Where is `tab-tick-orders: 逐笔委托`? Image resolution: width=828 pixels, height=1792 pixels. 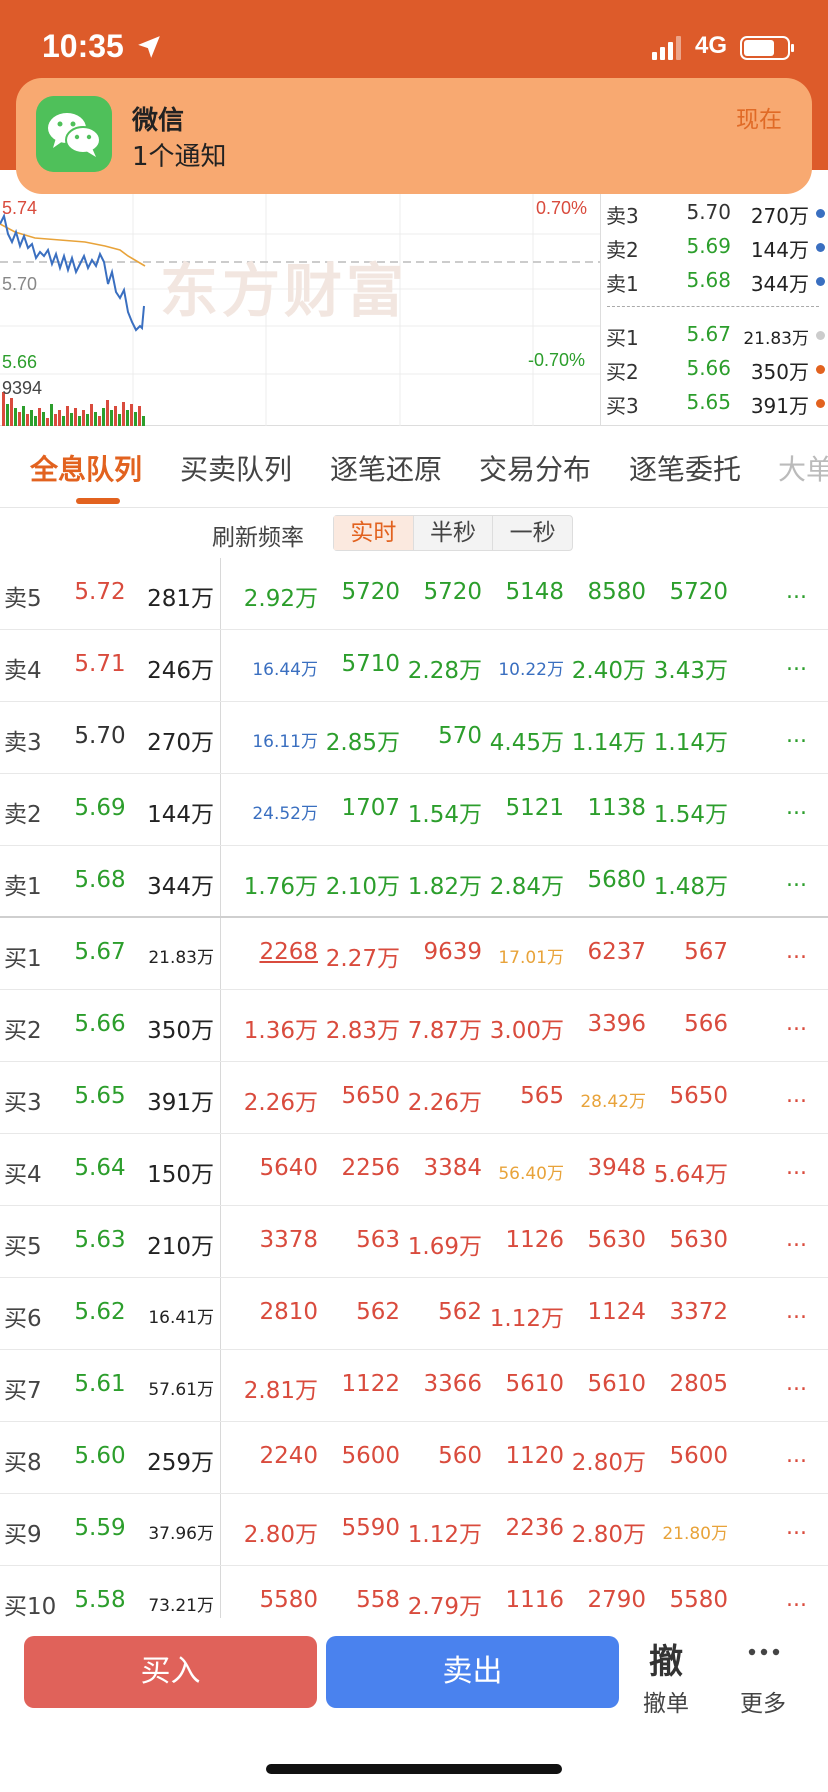
tab-tick-orders: 逐笔委托 is located at coordinates (685, 468).